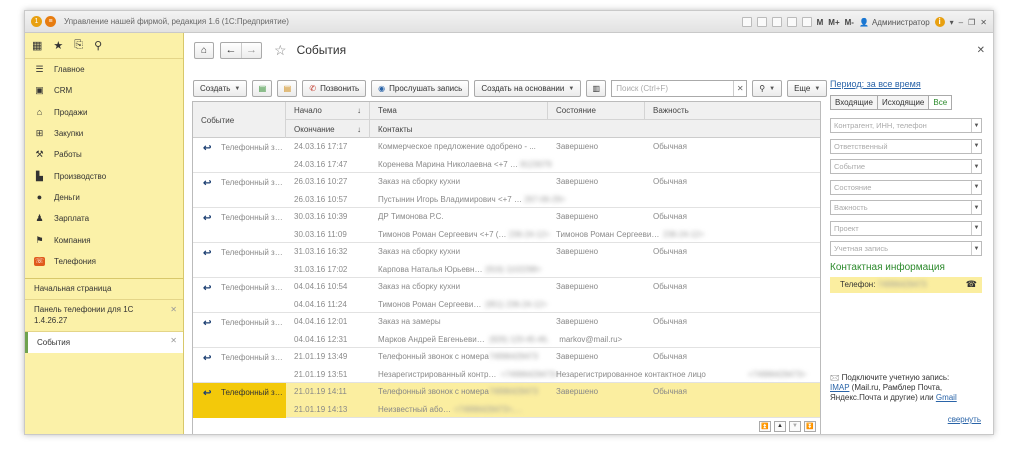  What do you see at coordinates (78, 45) in the screenshot?
I see `history-icon: ⎘` at bounding box center [78, 45].